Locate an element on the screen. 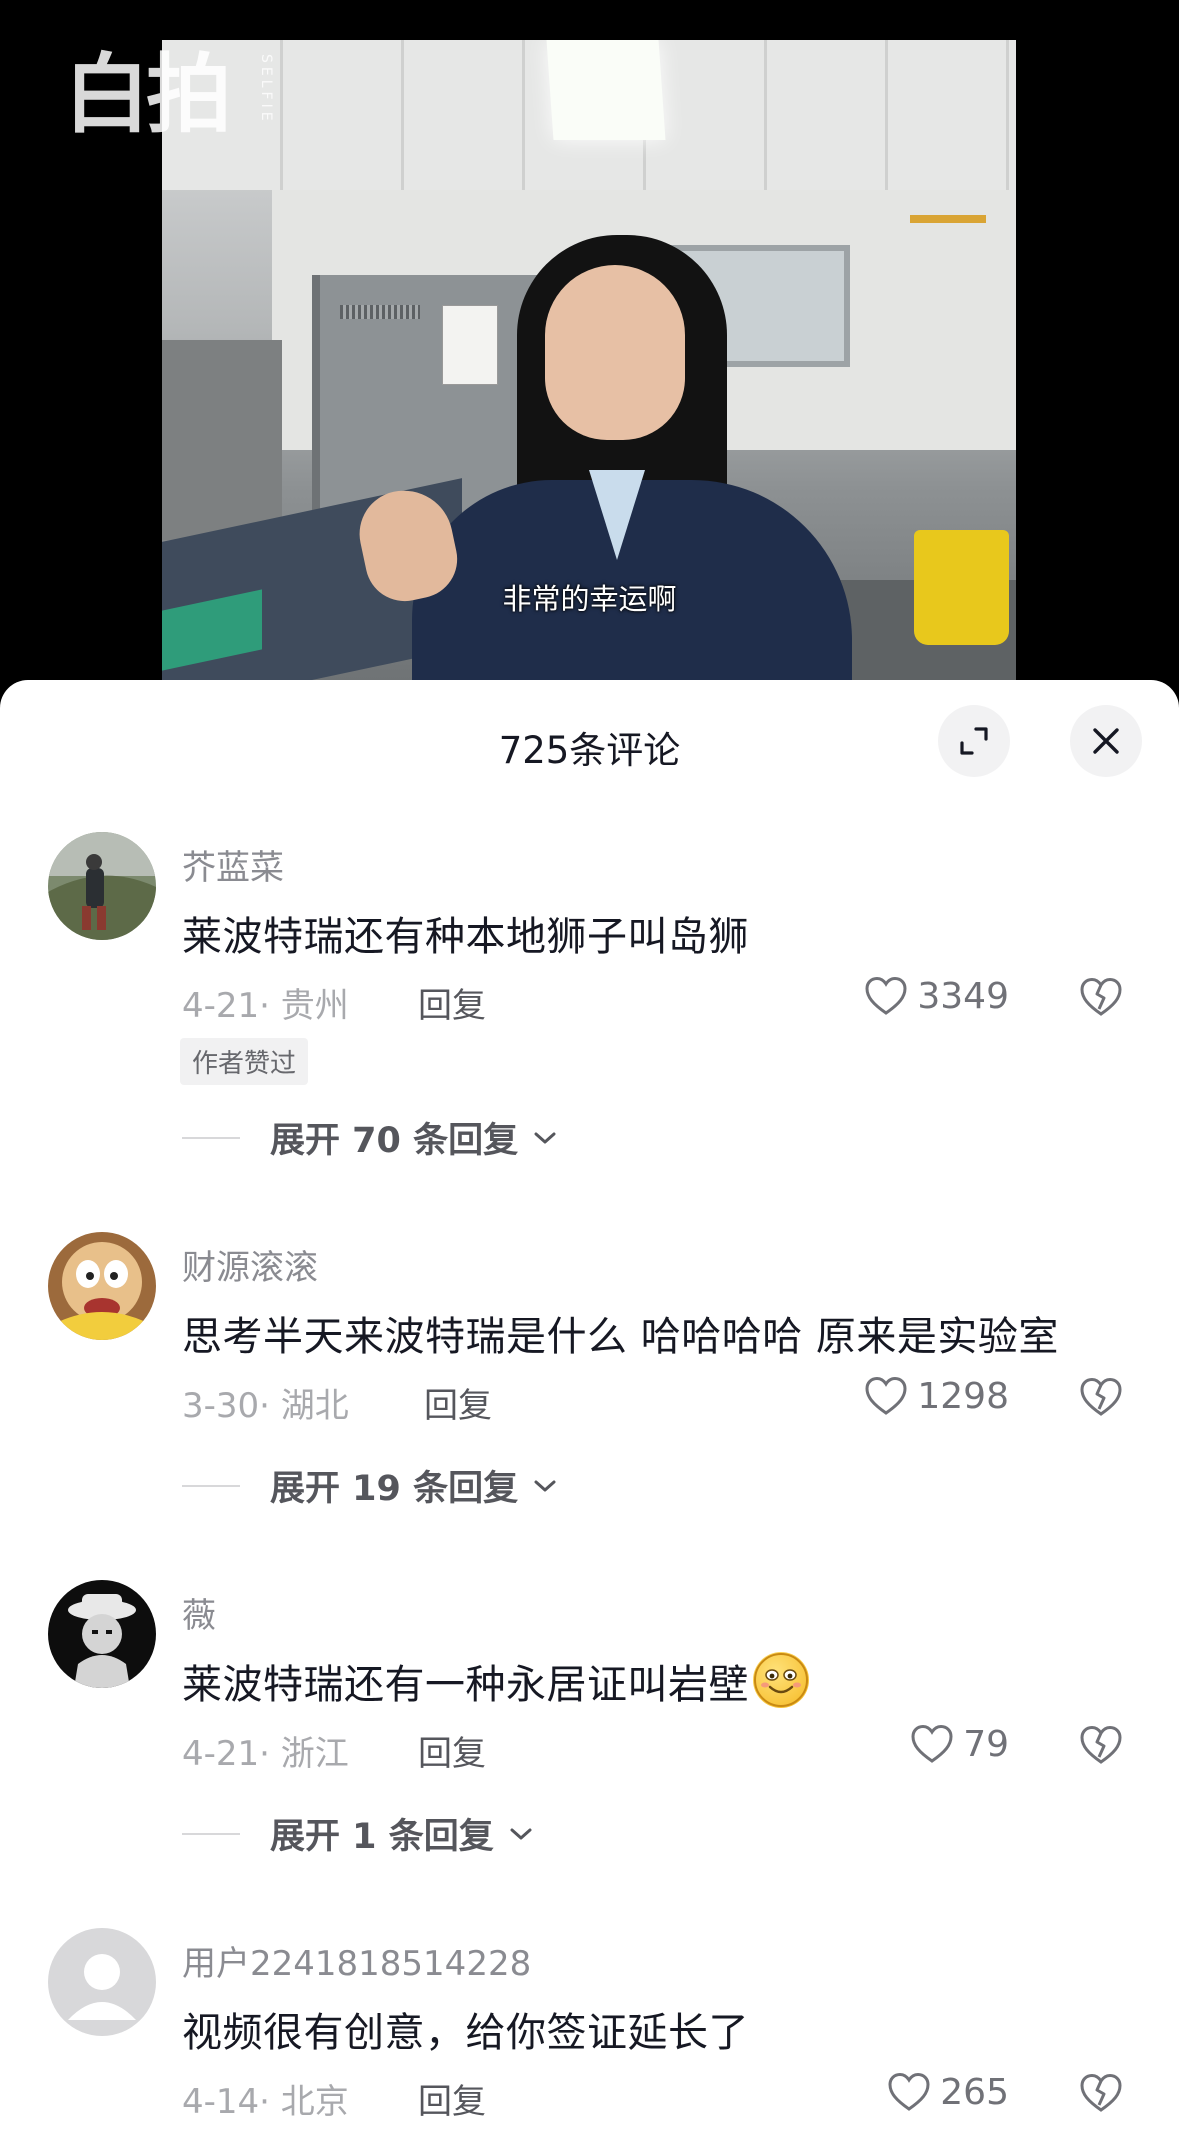 The height and width of the screenshot is (2153, 1179). comments-header: 725条评论 is located at coordinates (589, 742).